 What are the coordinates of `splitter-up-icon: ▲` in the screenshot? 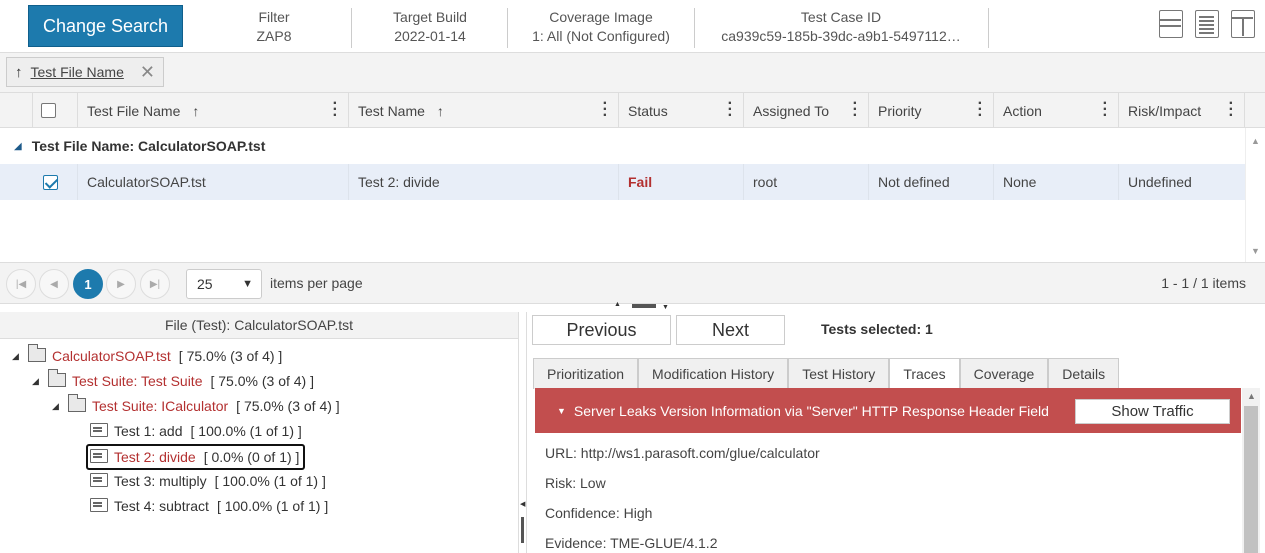 It's located at (617, 304).